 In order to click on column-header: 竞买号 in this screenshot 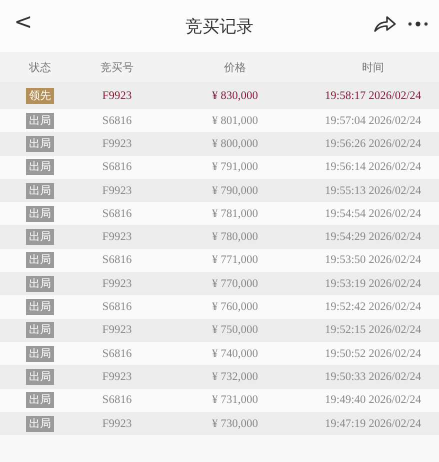, I will do `click(117, 67)`.